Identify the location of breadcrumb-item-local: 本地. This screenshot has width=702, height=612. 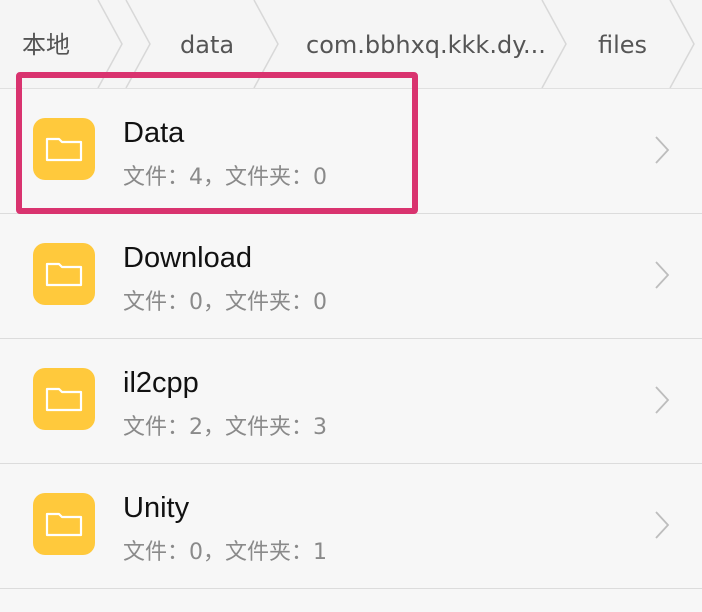
(46, 44).